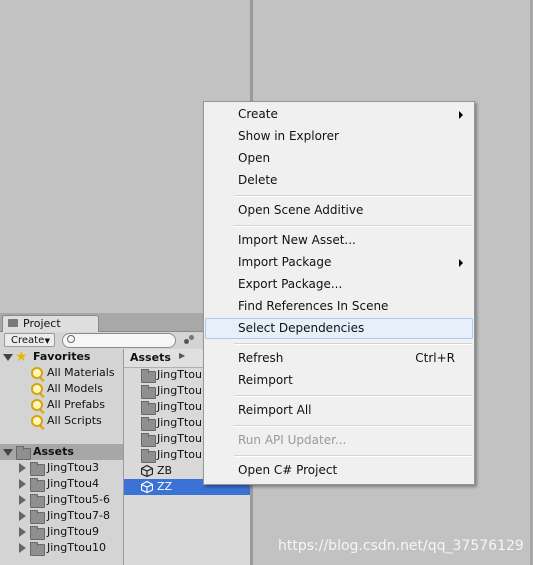 Image resolution: width=533 pixels, height=565 pixels. I want to click on tree-folder-item: JingTtou4, so click(61, 484).